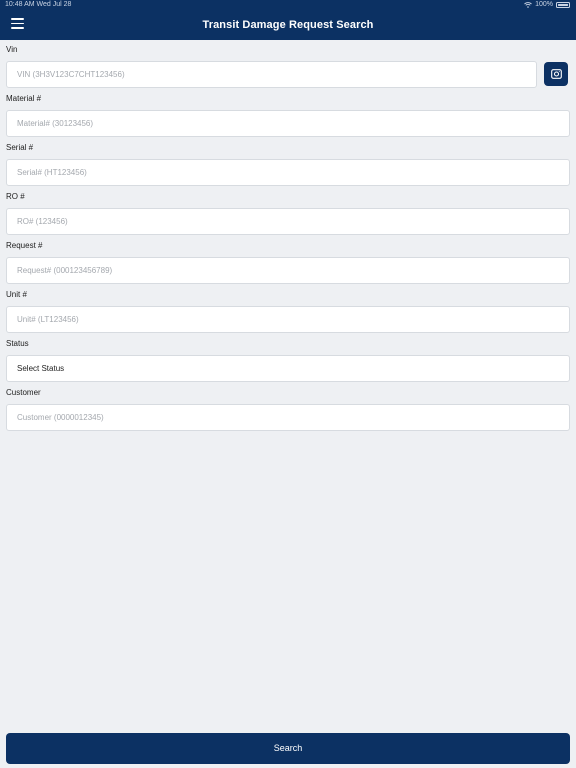 The image size is (576, 768). I want to click on status-label: Status, so click(17, 343).